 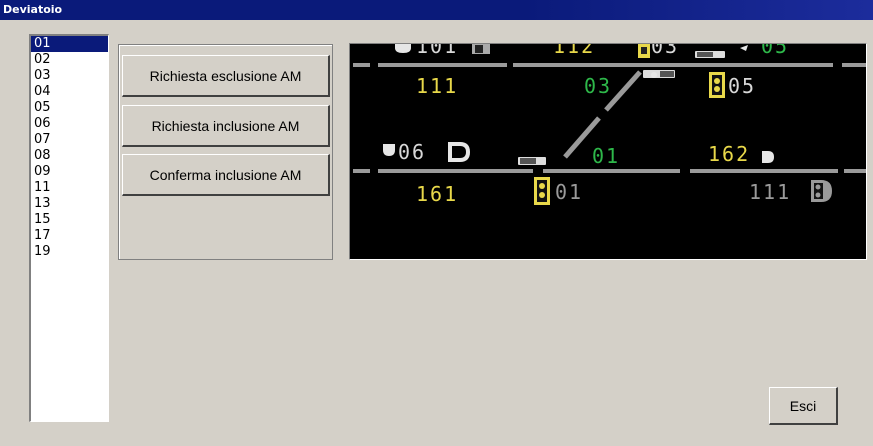 I want to click on richiesta-esclusione-button: Richiesta esclusione AM, so click(x=226, y=76).